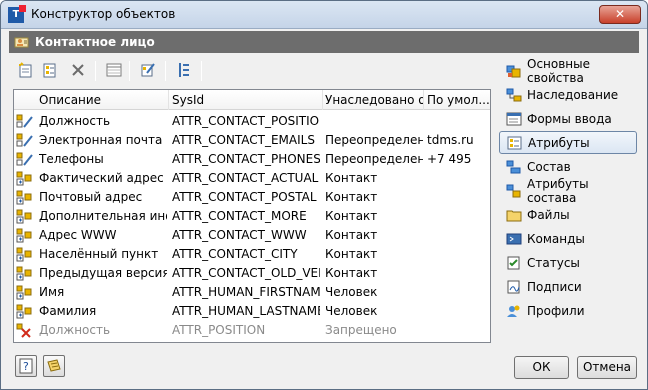  What do you see at coordinates (52, 292) in the screenshot?
I see `cell-description: Имя` at bounding box center [52, 292].